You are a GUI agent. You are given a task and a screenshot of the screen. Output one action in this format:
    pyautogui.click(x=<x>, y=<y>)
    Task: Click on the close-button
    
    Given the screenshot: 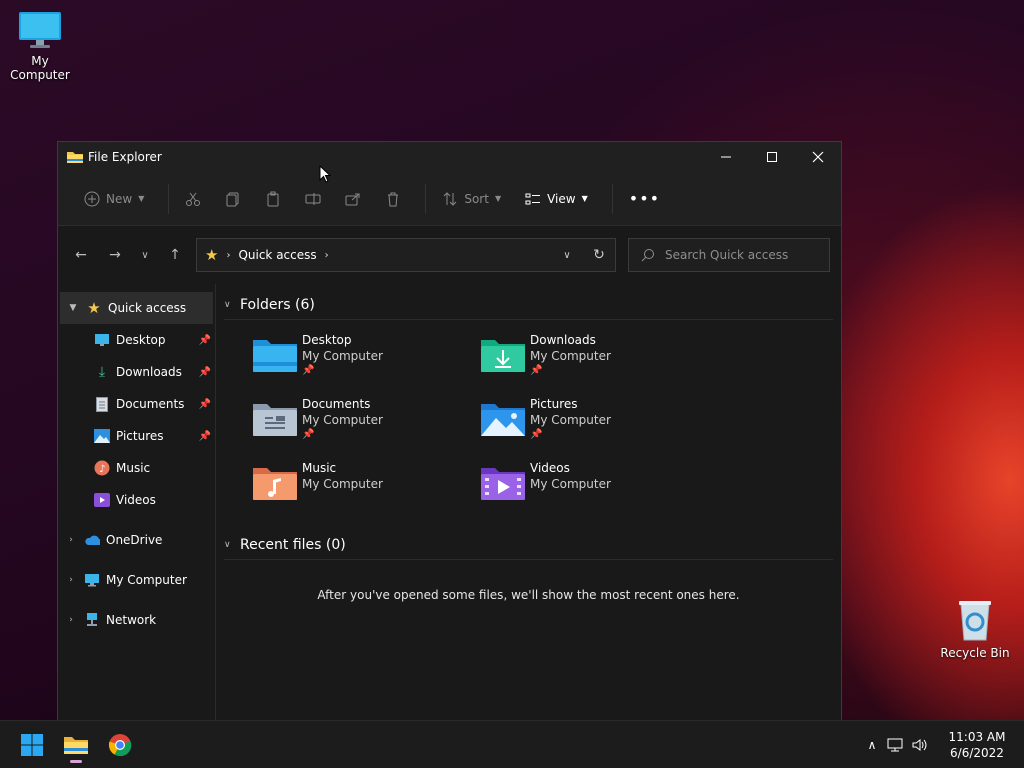 What is the action you would take?
    pyautogui.click(x=818, y=157)
    